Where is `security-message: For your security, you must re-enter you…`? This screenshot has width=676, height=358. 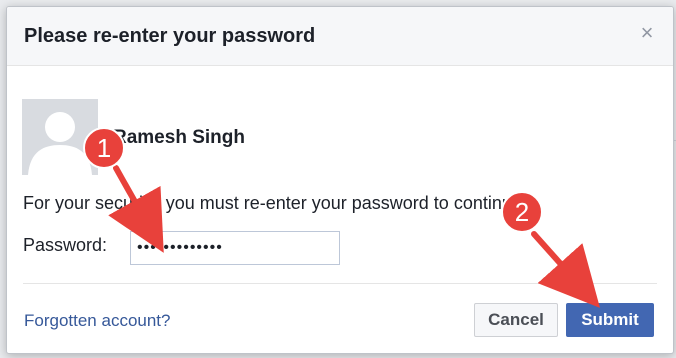 security-message: For your security, you must re-enter you… is located at coordinates (275, 203).